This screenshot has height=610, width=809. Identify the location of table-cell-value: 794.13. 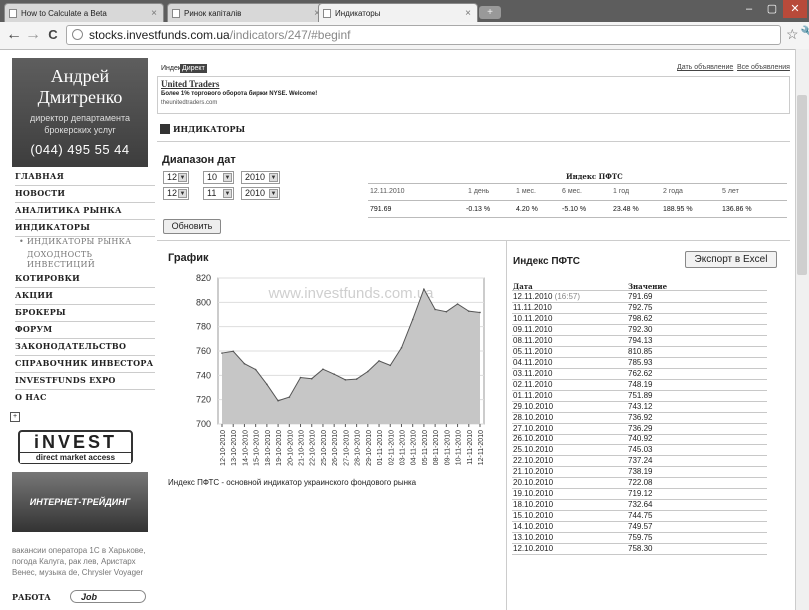
(640, 340).